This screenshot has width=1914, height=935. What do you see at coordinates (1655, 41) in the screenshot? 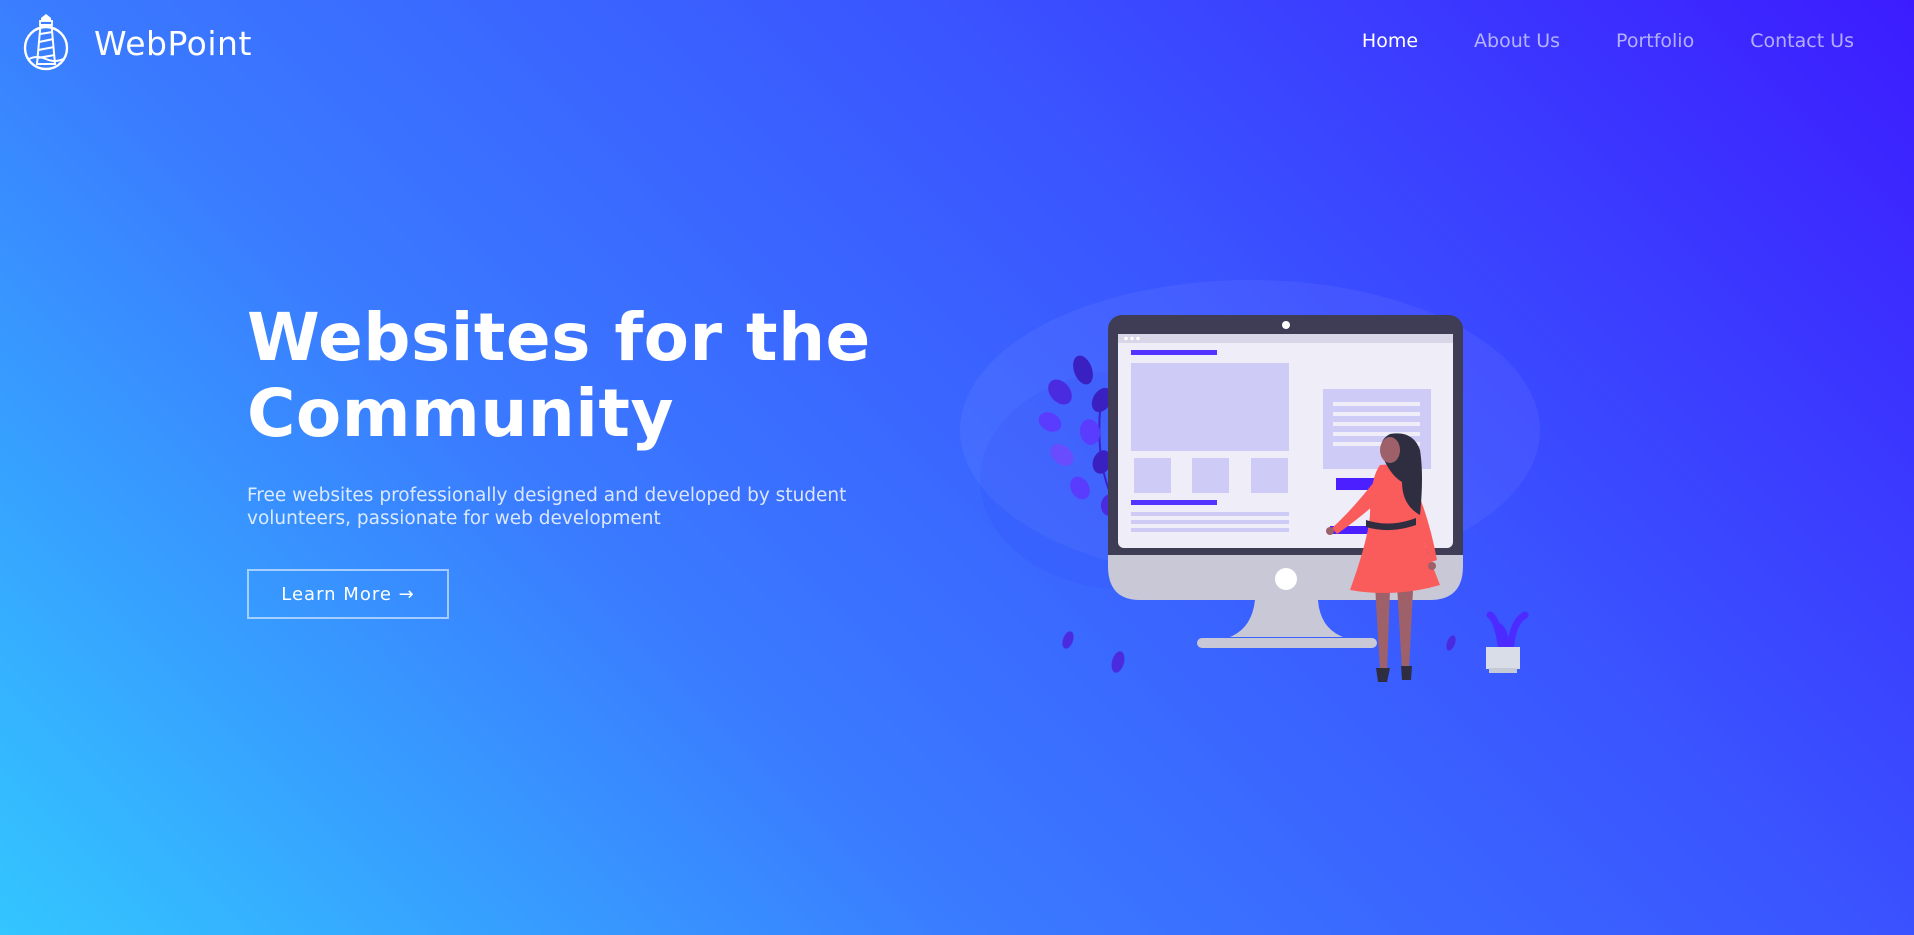
I see `nav-portfolio: Portfolio` at bounding box center [1655, 41].